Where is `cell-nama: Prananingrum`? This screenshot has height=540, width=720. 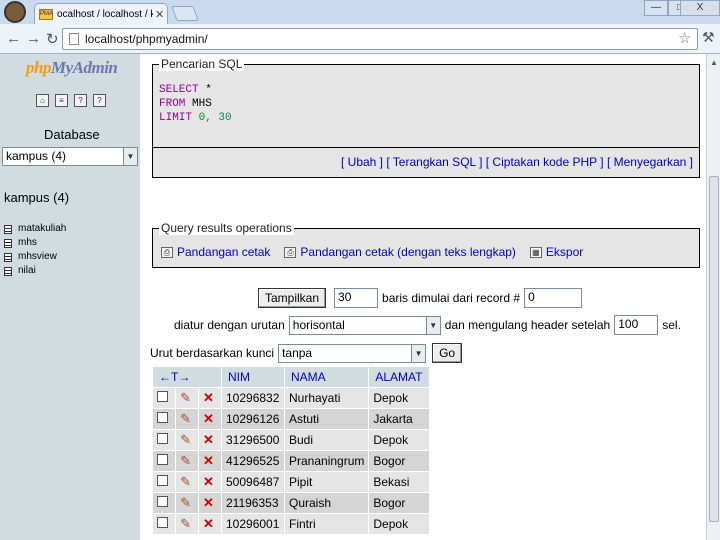 cell-nama: Prananingrum is located at coordinates (327, 461).